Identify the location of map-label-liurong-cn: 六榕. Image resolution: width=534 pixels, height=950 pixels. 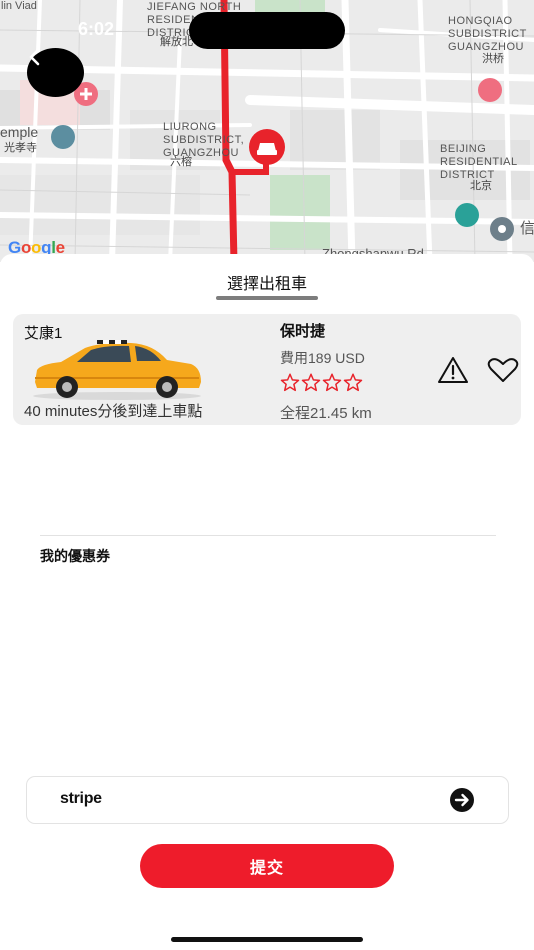
(181, 162).